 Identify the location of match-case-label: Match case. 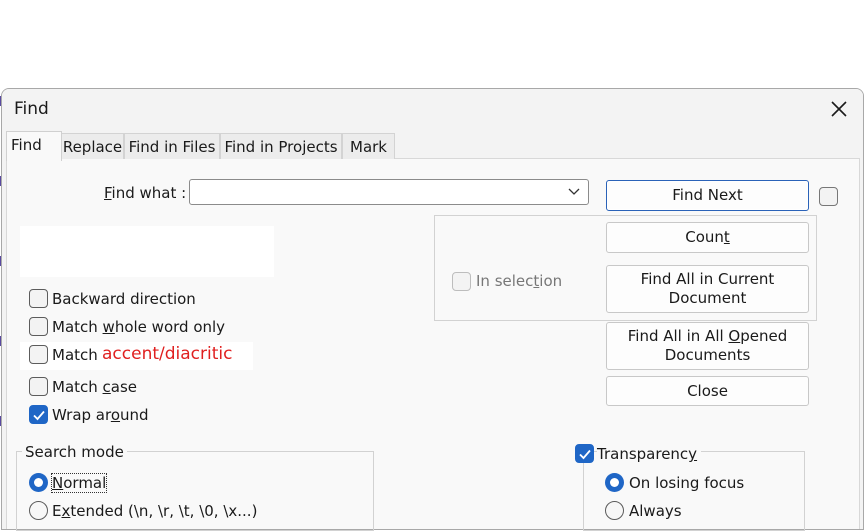
(95, 387).